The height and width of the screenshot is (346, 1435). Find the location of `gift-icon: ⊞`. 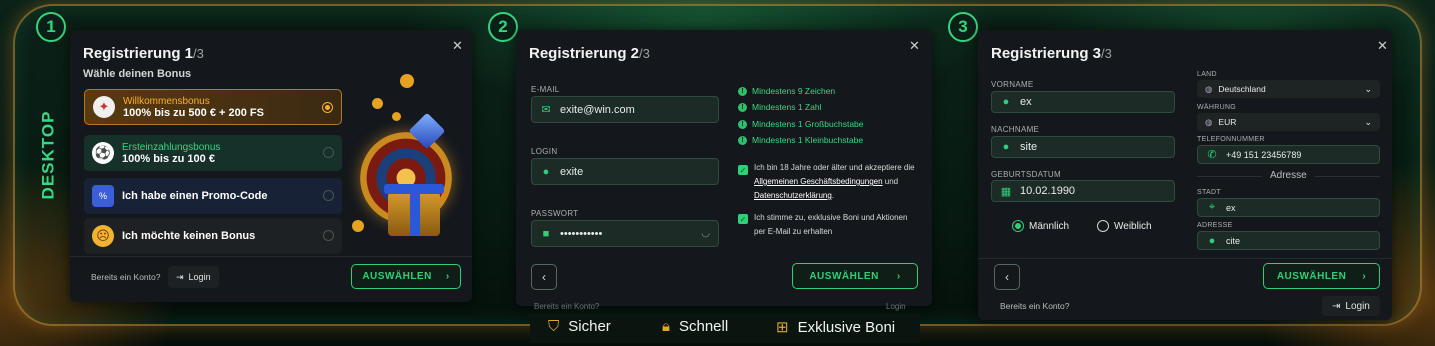

gift-icon: ⊞ is located at coordinates (782, 327).